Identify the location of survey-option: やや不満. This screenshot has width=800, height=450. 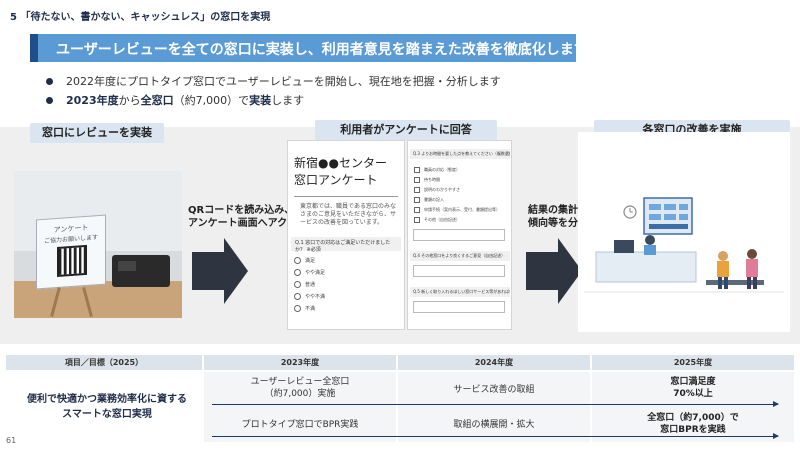
(309, 296).